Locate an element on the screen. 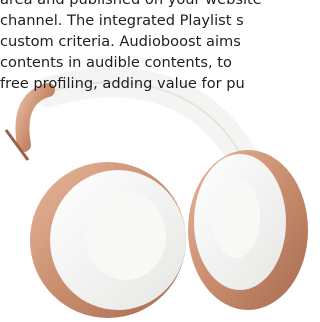 The height and width of the screenshot is (322, 320). article-line: area and published on your website is located at coordinates (154, 5).